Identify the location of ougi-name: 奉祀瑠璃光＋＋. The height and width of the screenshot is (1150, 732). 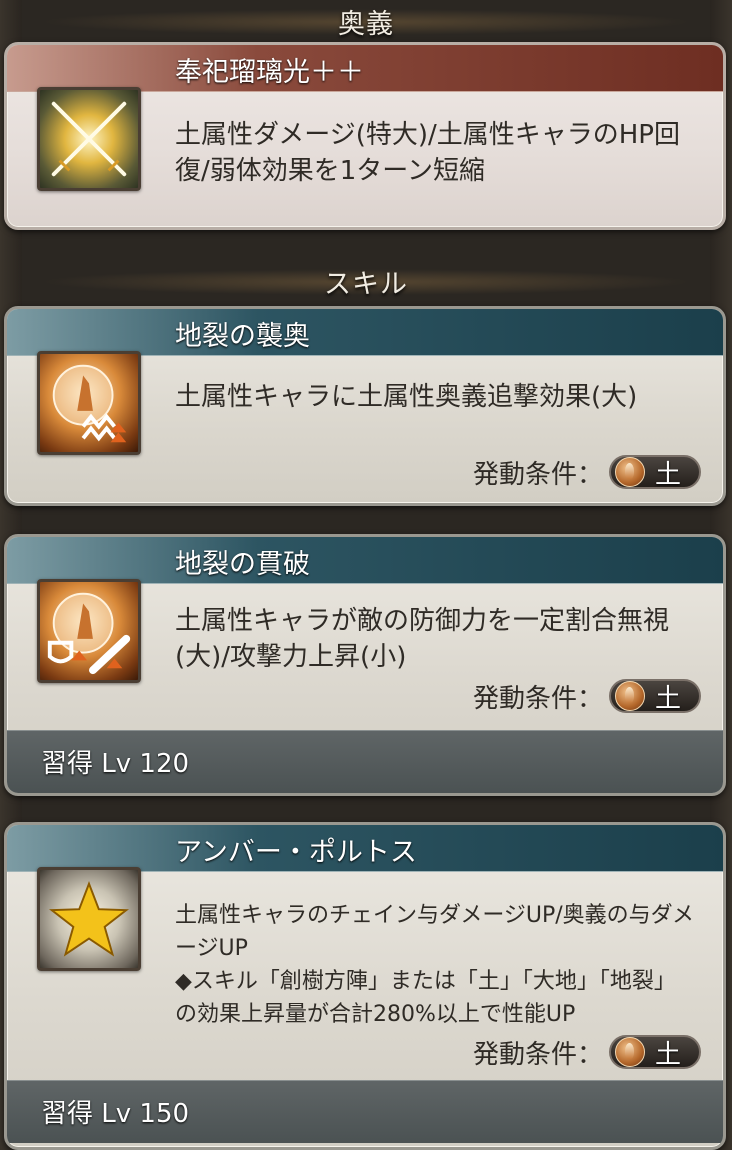
(269, 72).